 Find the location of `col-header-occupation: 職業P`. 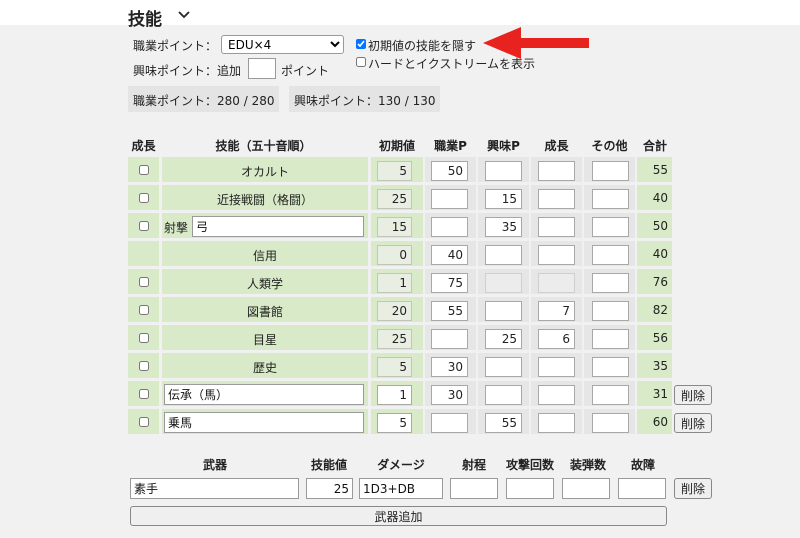

col-header-occupation: 職業P is located at coordinates (450, 146).